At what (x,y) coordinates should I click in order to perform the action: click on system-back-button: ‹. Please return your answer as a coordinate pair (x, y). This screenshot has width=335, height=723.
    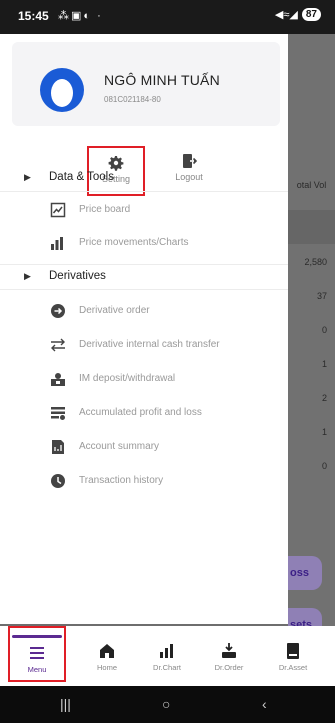
    Looking at the image, I should click on (264, 704).